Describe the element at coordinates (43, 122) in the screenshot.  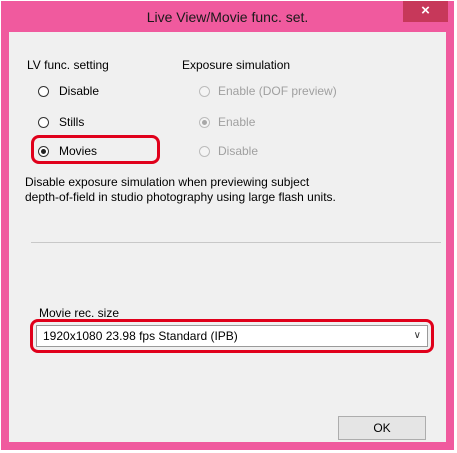
I see `lv-stills-radio` at that location.